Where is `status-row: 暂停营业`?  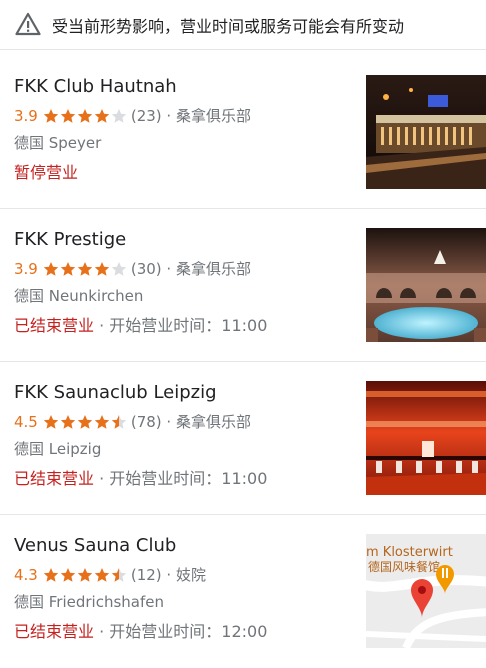 status-row: 暂停营业 is located at coordinates (46, 171).